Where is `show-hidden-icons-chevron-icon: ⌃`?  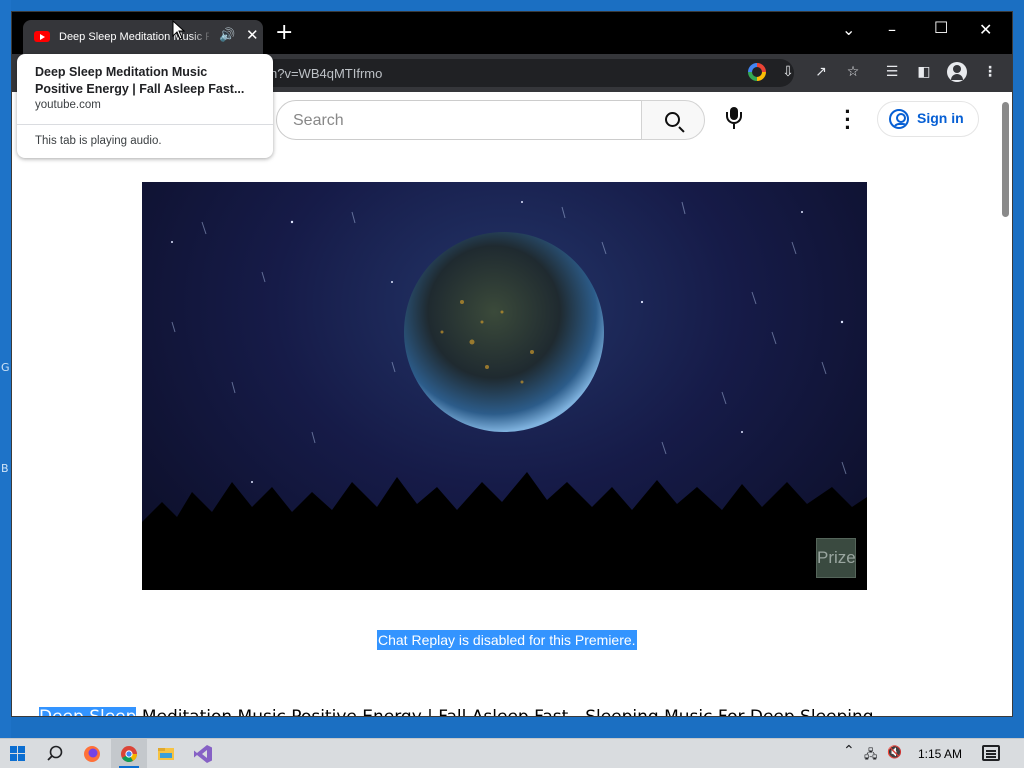
show-hidden-icons-chevron-icon: ⌃ is located at coordinates (849, 751).